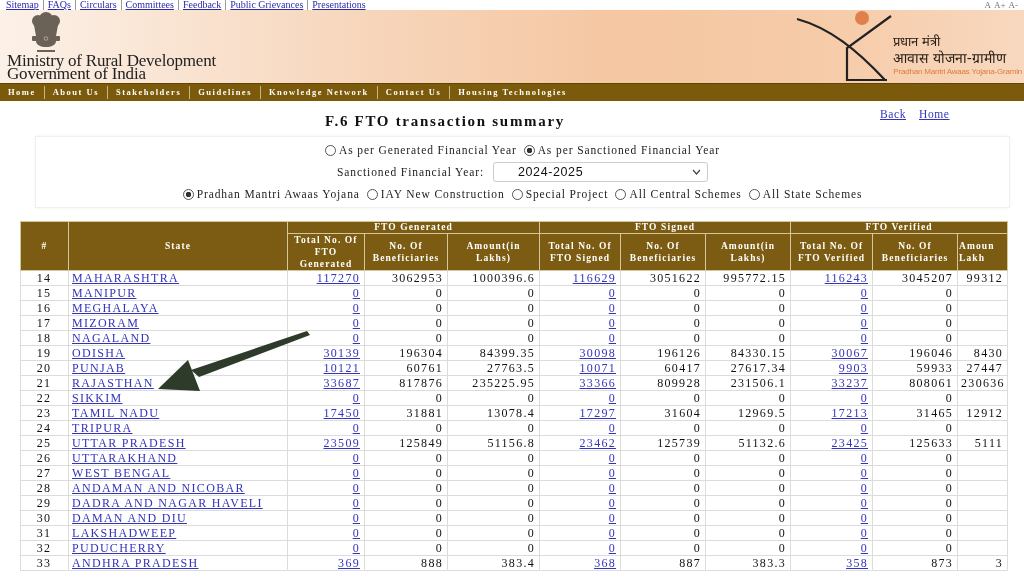 Image resolution: width=1024 pixels, height=577 pixels. I want to click on nav-link: Guidelines, so click(225, 92).